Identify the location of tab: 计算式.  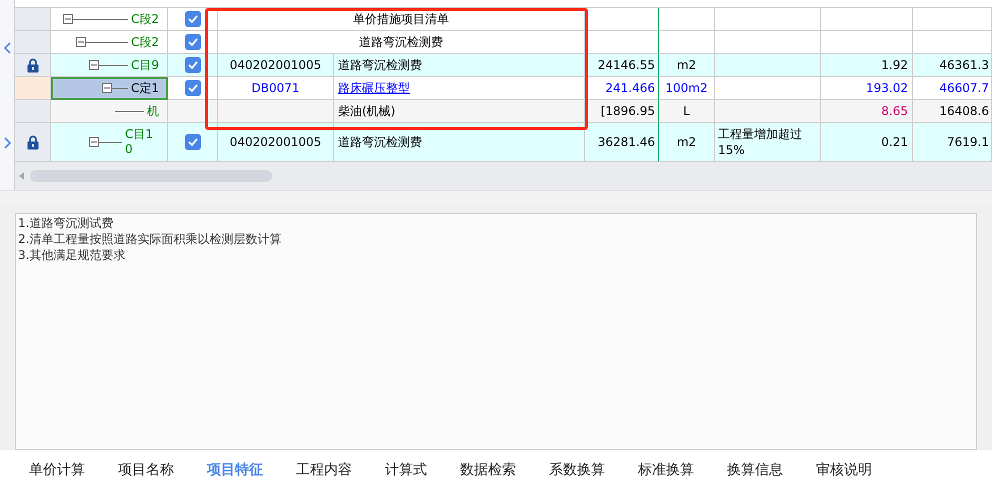
(406, 470).